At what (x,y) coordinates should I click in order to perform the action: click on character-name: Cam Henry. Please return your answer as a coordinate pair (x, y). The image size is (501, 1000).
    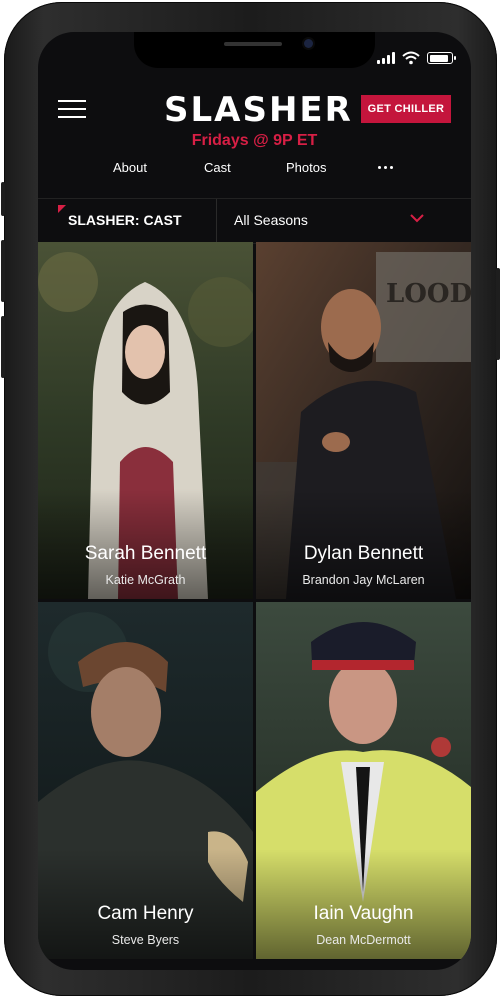
    Looking at the image, I should click on (145, 913).